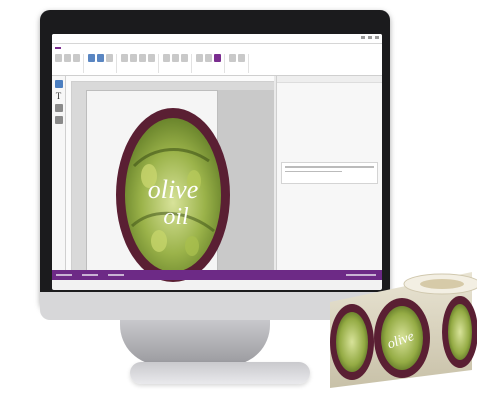  I want to click on select-tool-icon, so click(58, 84).